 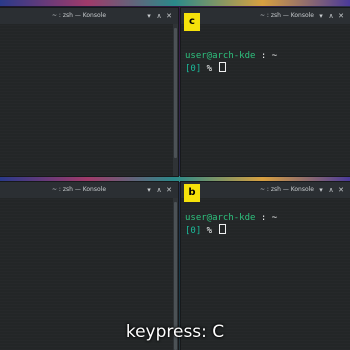 What do you see at coordinates (175, 93) in the screenshot?
I see `scrollbar-thumb` at bounding box center [175, 93].